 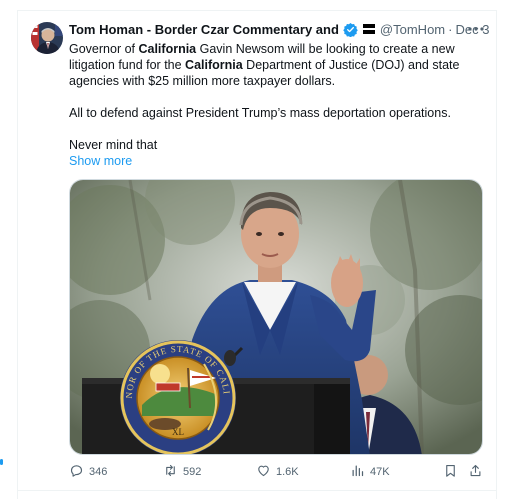 What do you see at coordinates (287, 472) in the screenshot?
I see `like-count: 1.6K` at bounding box center [287, 472].